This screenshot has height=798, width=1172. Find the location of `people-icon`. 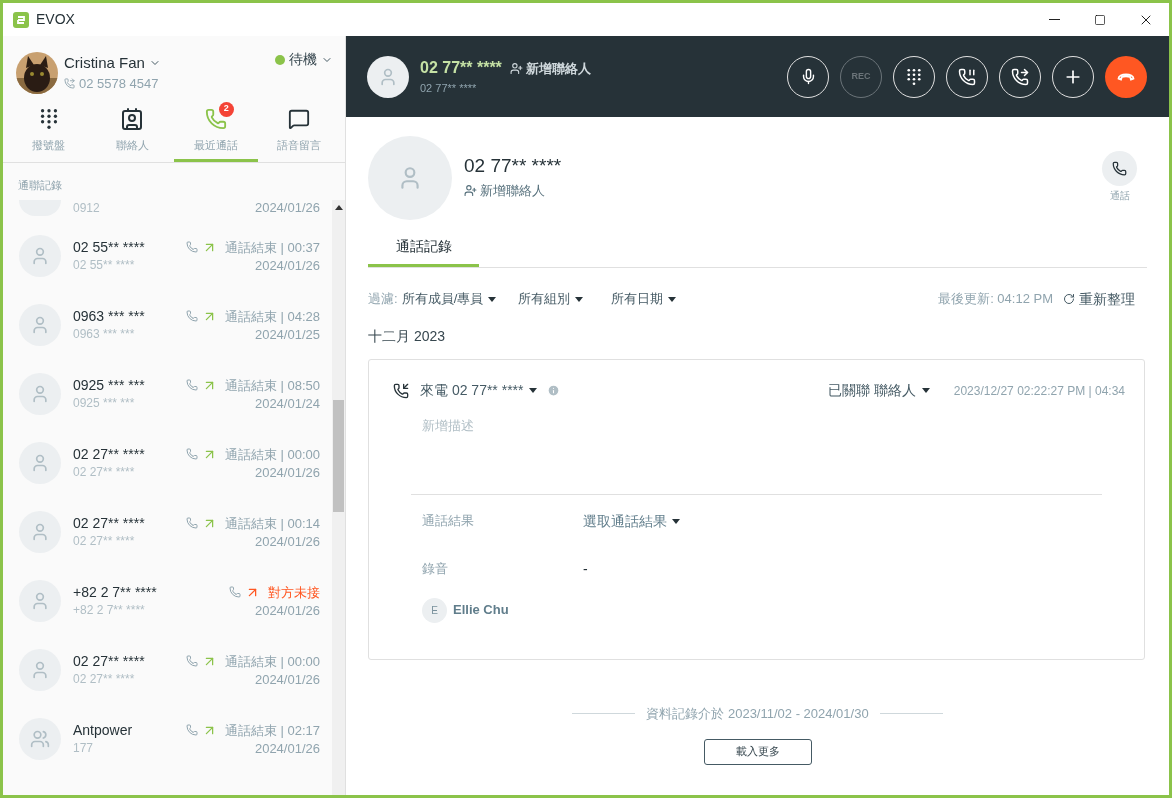

people-icon is located at coordinates (40, 739).